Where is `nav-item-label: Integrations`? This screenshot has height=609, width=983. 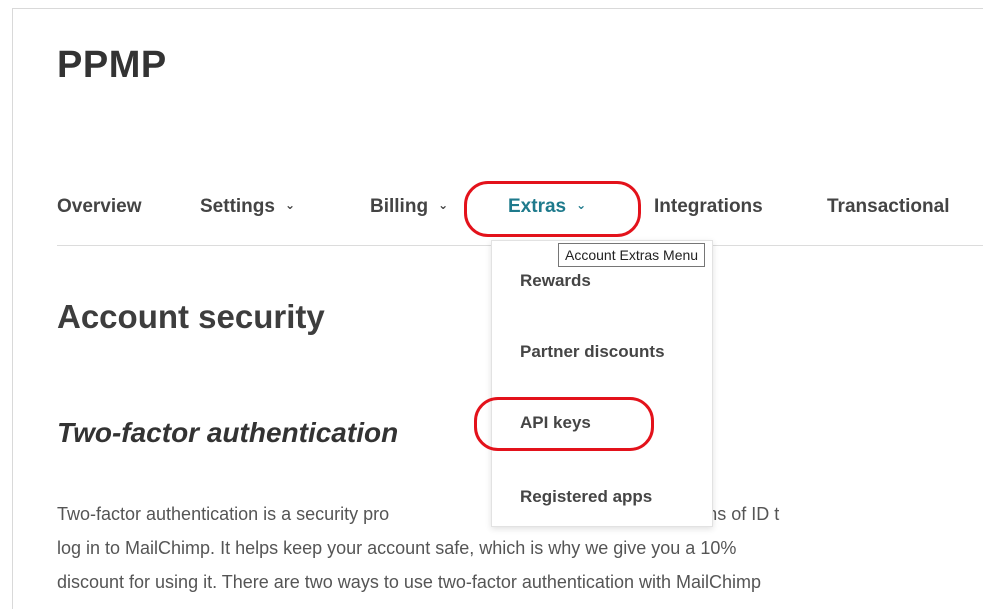 nav-item-label: Integrations is located at coordinates (708, 206).